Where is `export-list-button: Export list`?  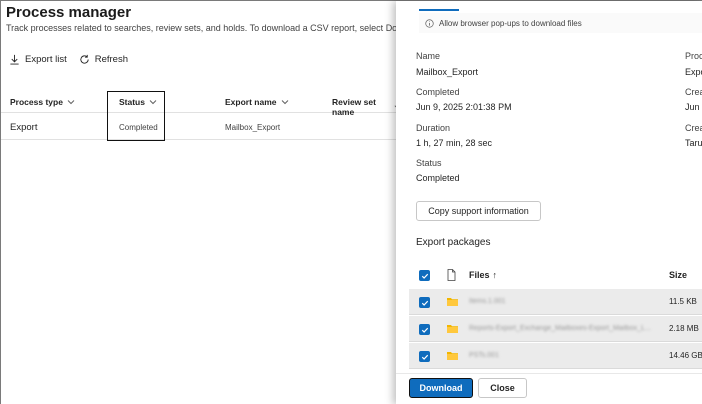 export-list-button: Export list is located at coordinates (38, 59).